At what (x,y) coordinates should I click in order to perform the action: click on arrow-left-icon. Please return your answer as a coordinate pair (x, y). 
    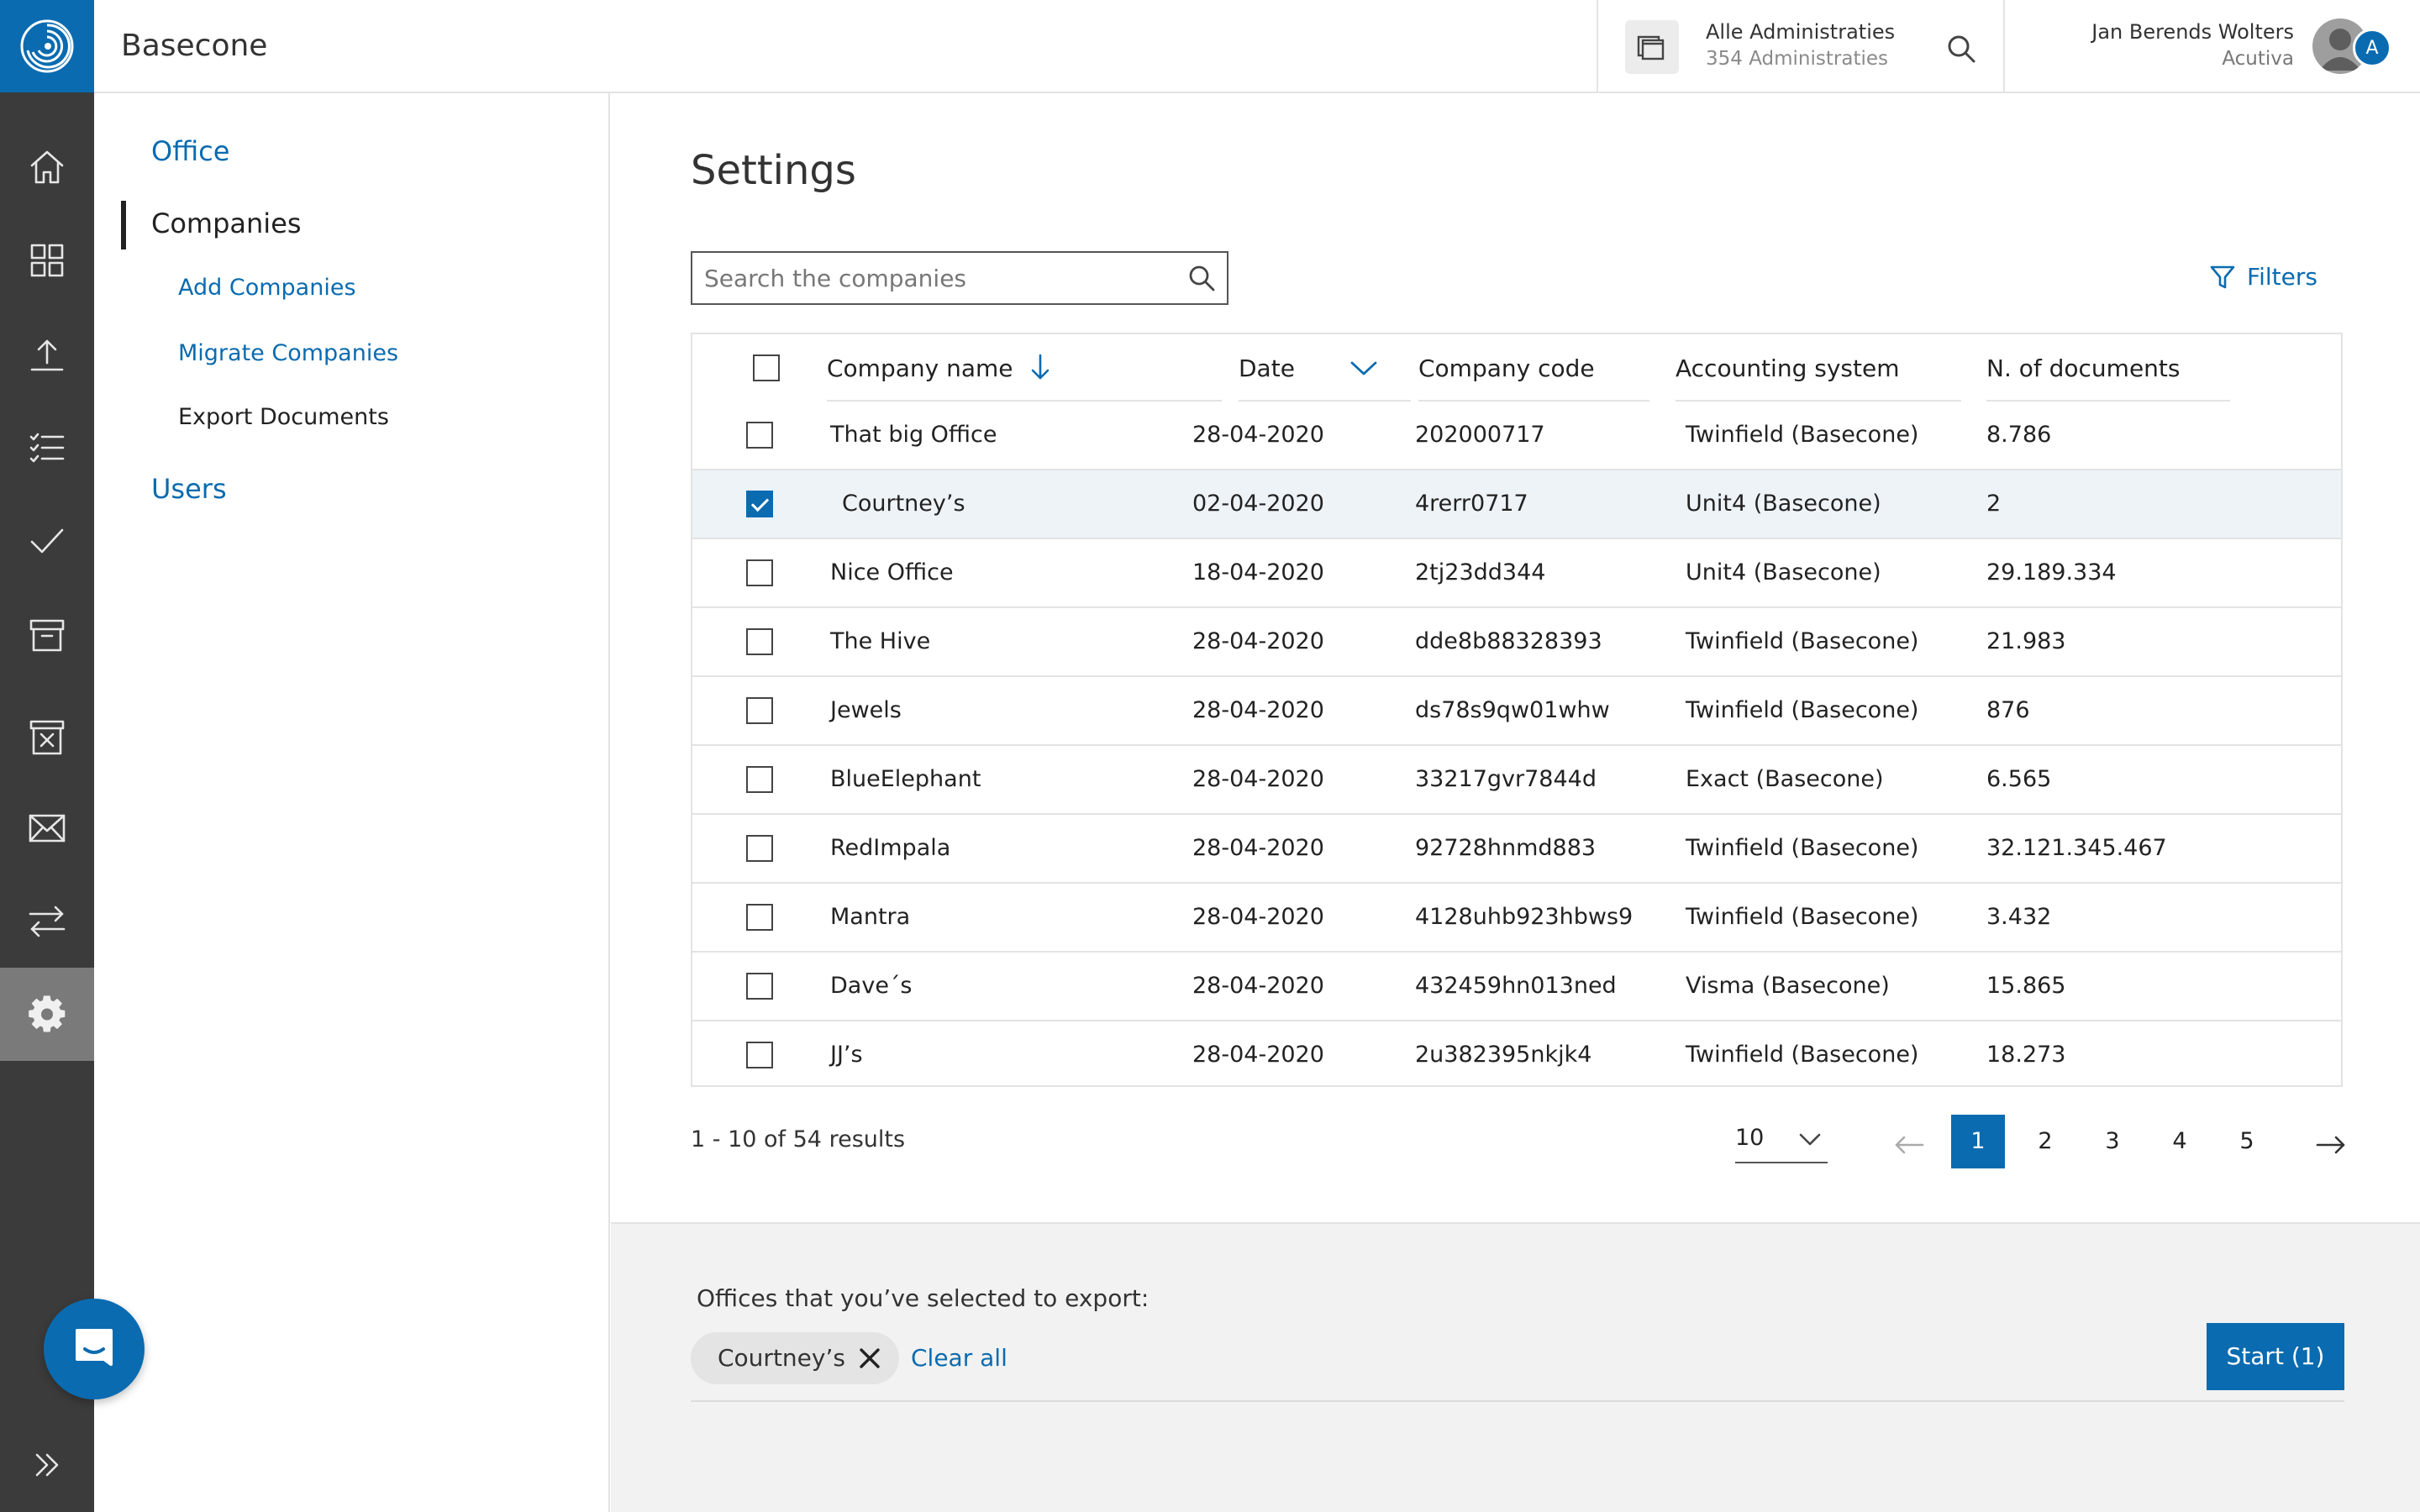
    Looking at the image, I should click on (1909, 1145).